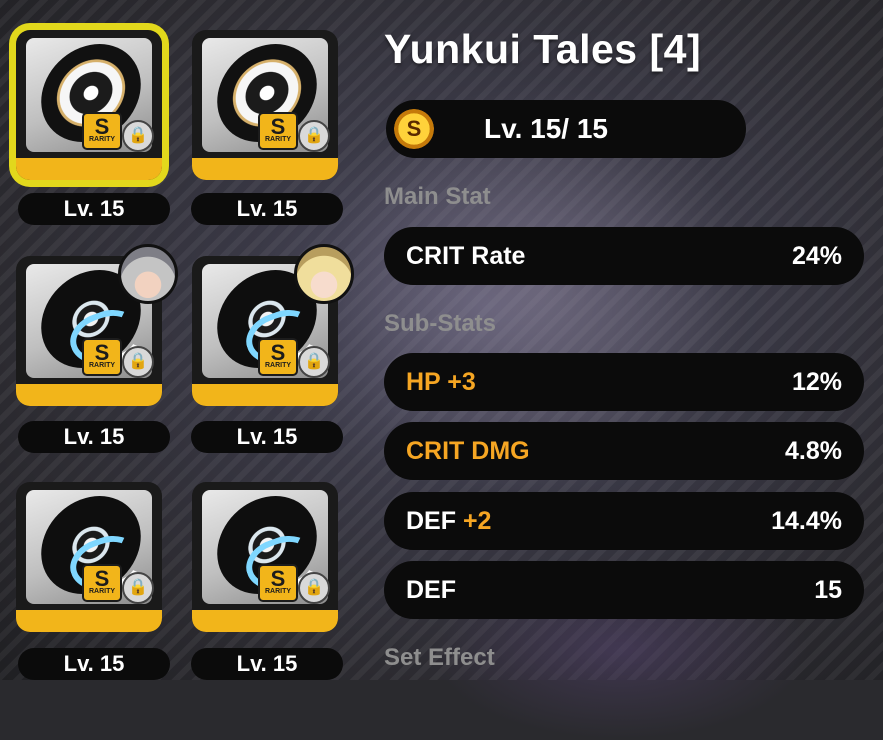  I want to click on sub-stat-row: DEF 15, so click(624, 590).